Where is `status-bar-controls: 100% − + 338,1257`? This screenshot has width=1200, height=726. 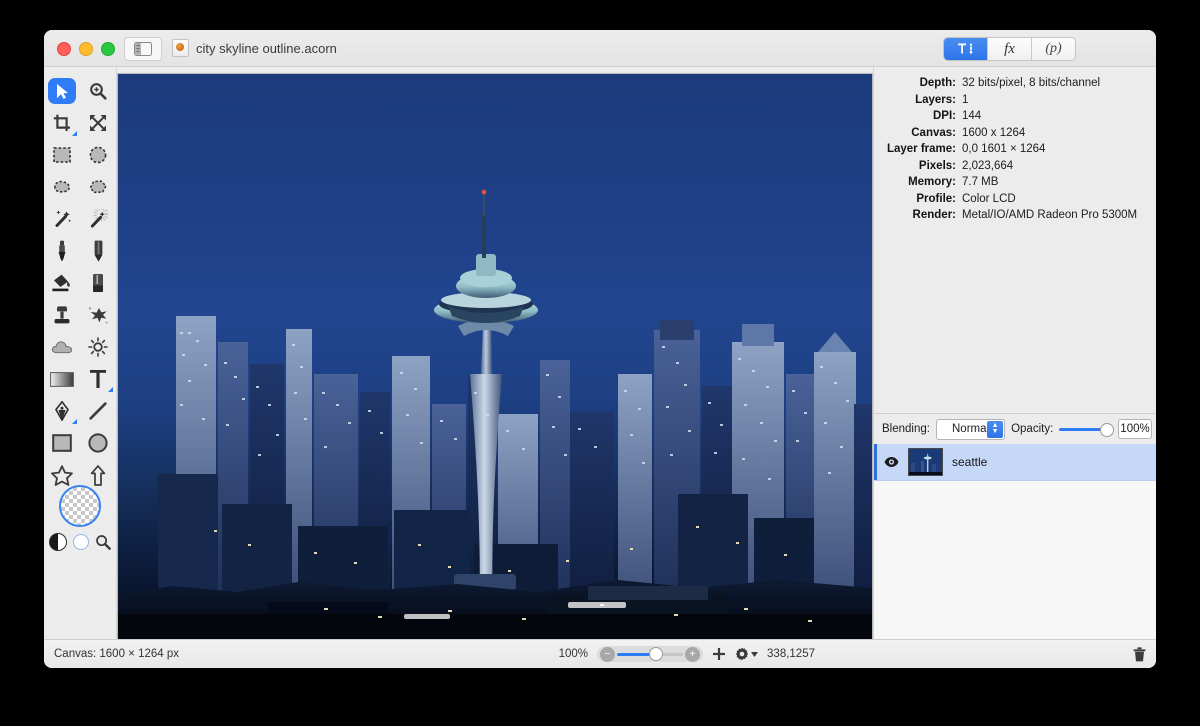
status-bar-controls: 100% − + 338,1257 is located at coordinates (857, 654).